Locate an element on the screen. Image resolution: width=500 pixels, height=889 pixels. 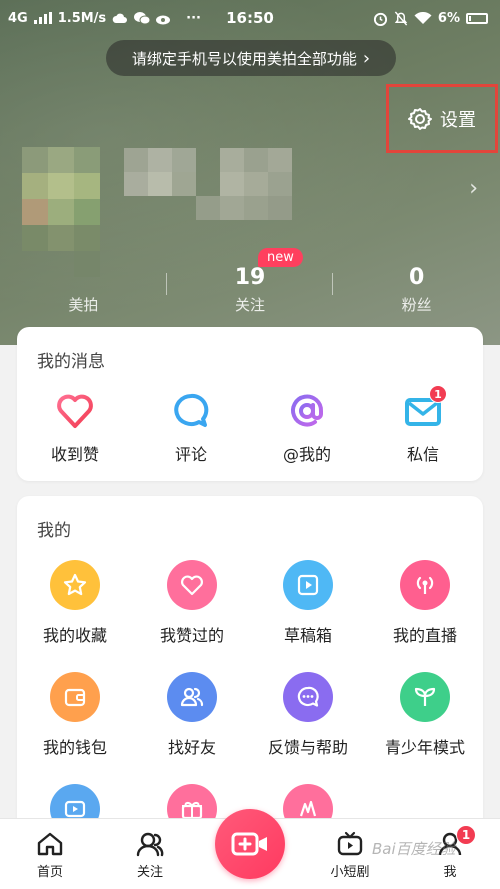
envelope-wrapper: 1 is located at coordinates (425, 408).